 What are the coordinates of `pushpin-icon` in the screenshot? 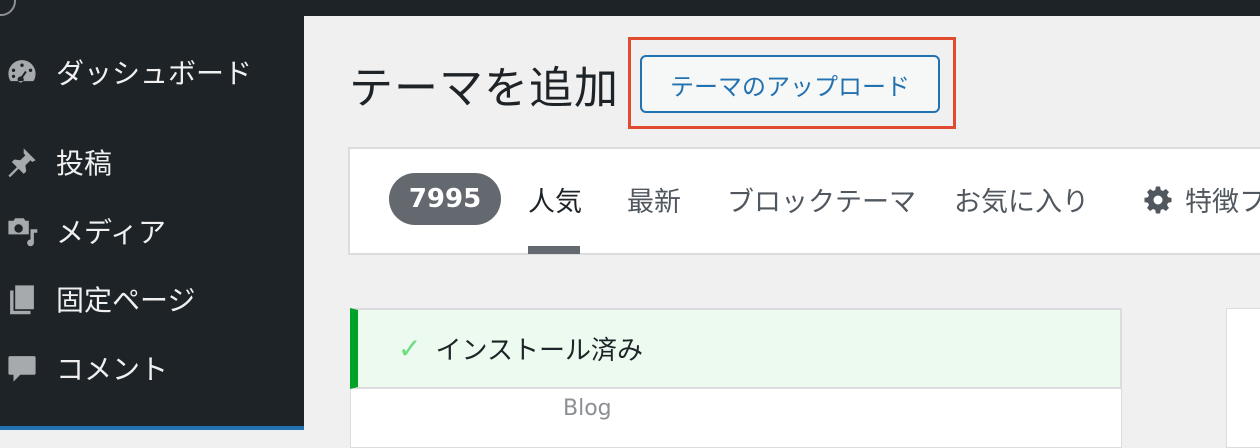 It's located at (22, 162).